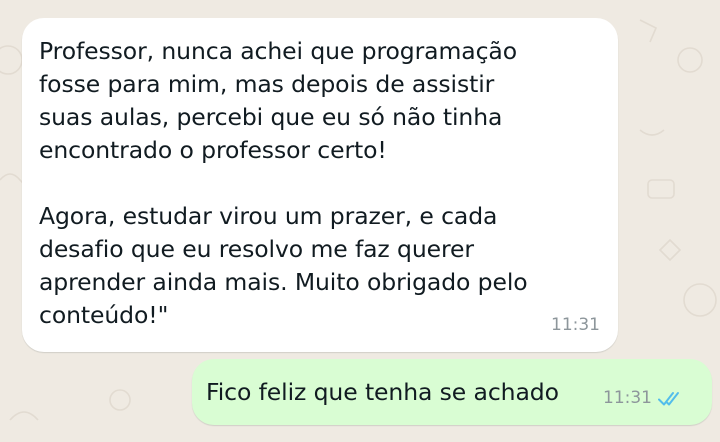  I want to click on outgoing-message-bubble: Fico feliz que tenha se achado 11:31, so click(452, 392).